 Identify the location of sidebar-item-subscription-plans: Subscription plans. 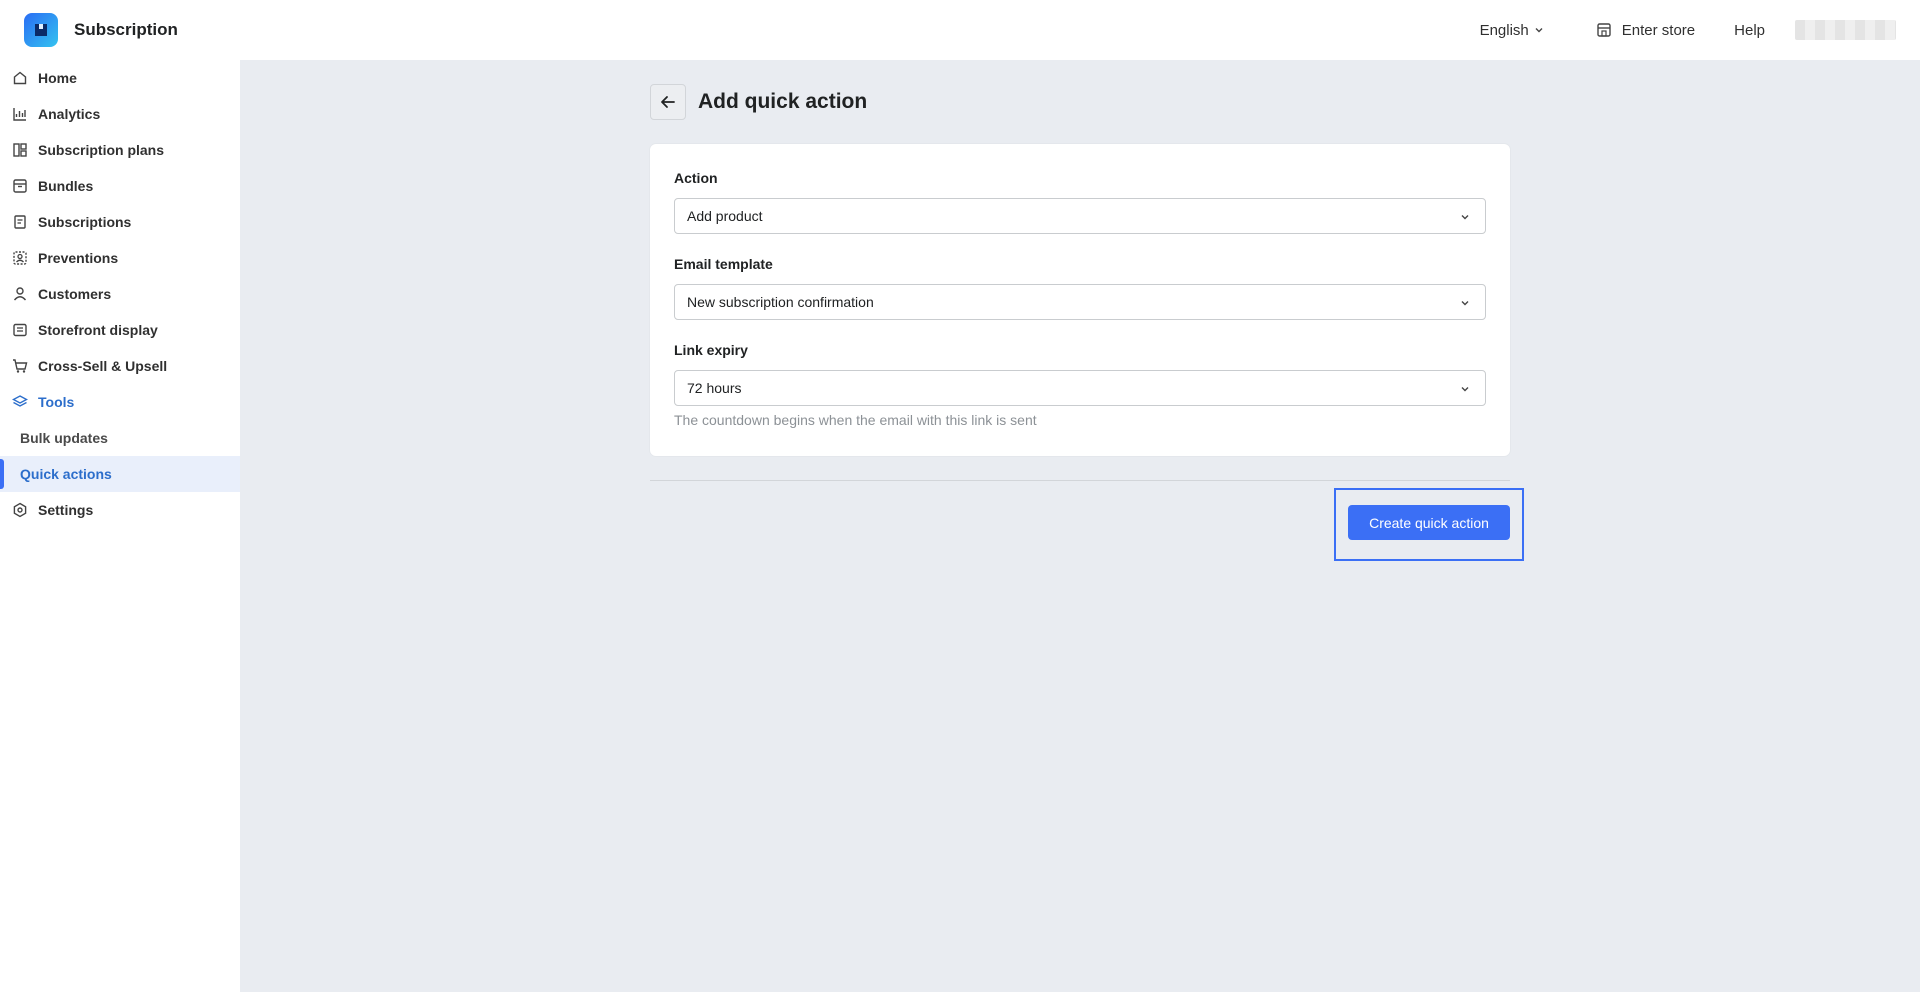
(120, 150).